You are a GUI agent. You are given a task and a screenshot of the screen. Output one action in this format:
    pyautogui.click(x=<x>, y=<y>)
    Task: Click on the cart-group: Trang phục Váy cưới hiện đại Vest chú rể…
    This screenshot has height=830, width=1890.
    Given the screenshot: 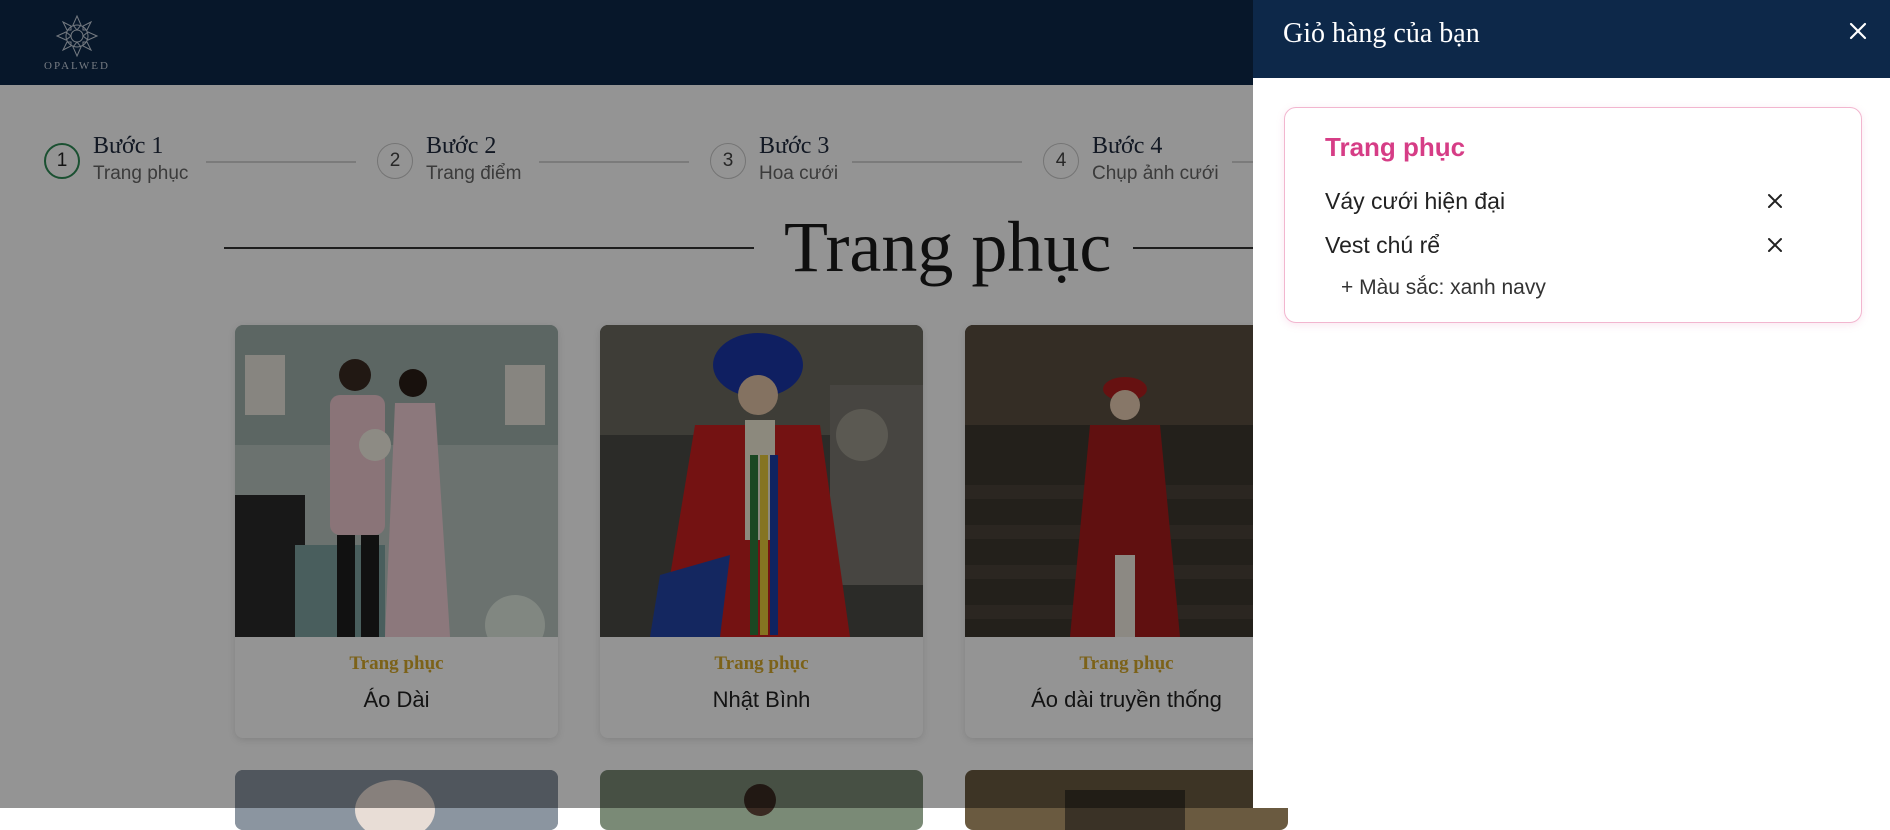 What is the action you would take?
    pyautogui.click(x=1573, y=215)
    